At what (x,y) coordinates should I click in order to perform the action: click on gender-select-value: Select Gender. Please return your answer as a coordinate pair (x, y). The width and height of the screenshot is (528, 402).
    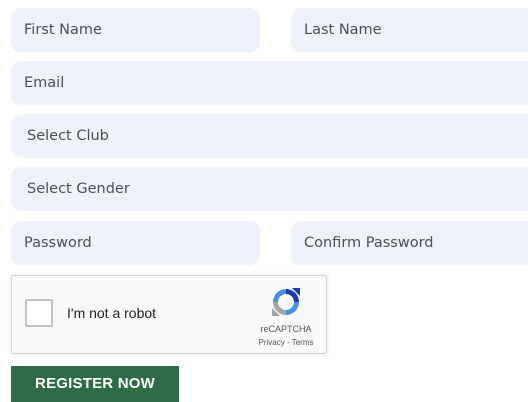
    Looking at the image, I should click on (78, 189).